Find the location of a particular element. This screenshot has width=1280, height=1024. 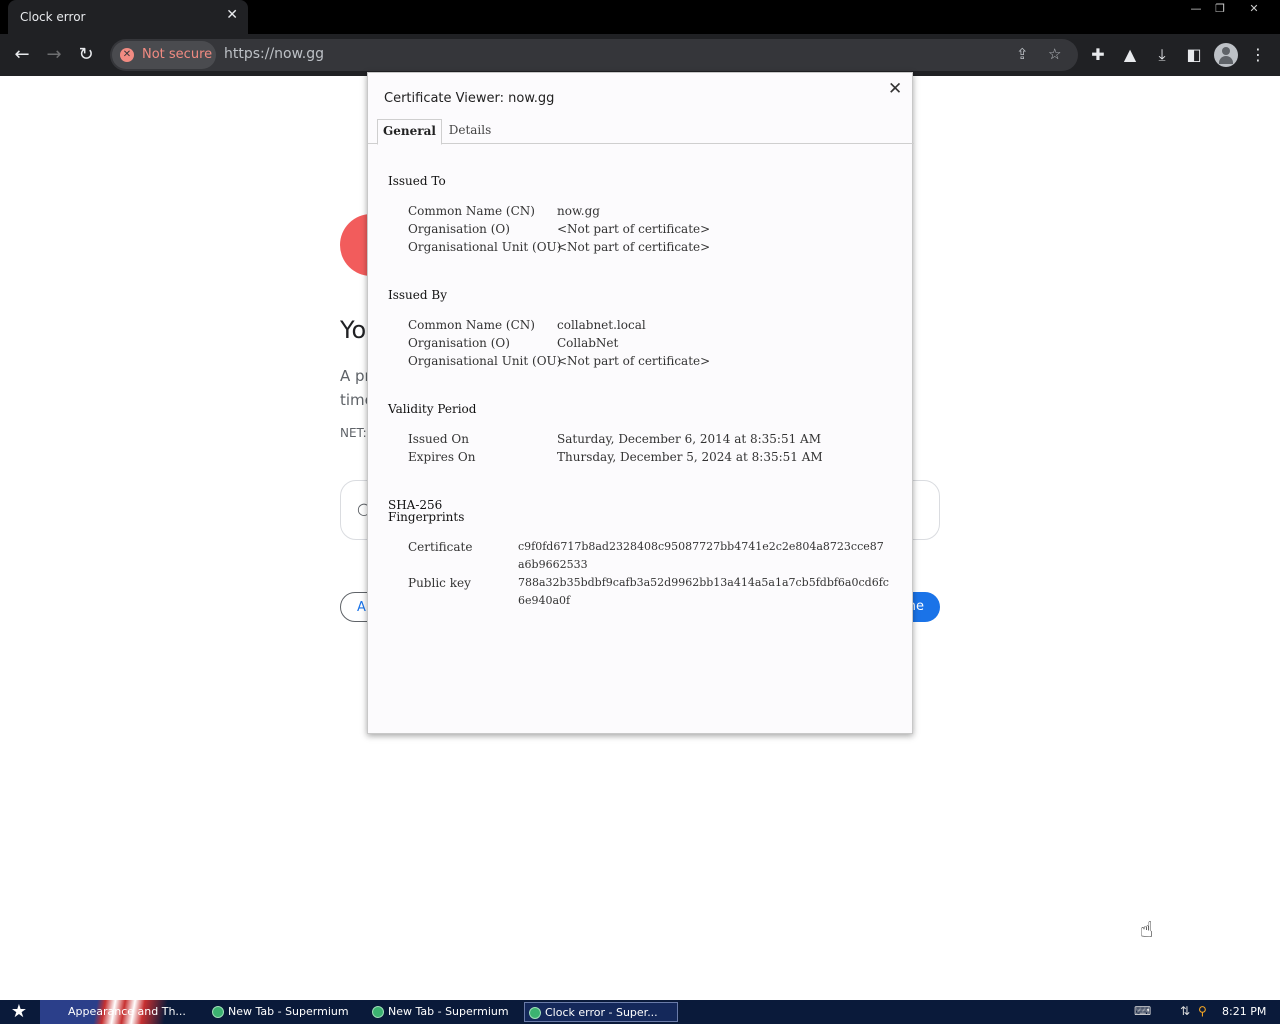

taskbar-item-new-tab-2: New Tab - Supermium is located at coordinates (443, 1012).